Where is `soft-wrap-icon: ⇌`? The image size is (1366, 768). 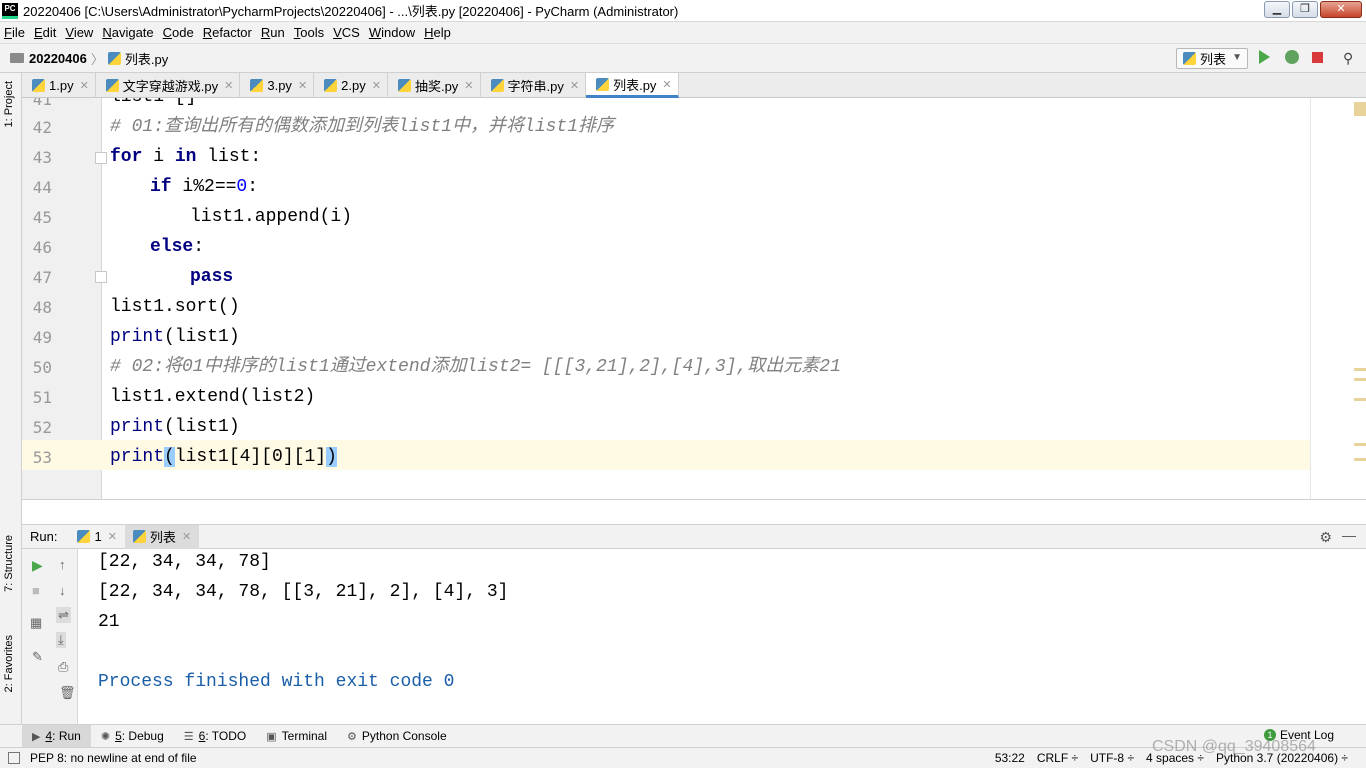 soft-wrap-icon: ⇌ is located at coordinates (63, 615).